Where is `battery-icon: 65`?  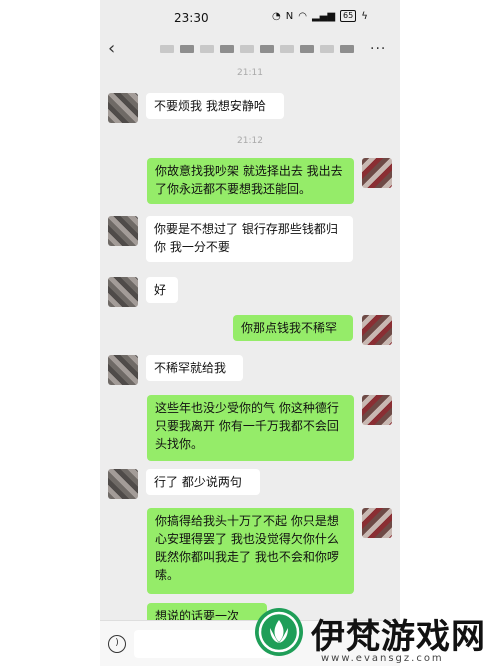
battery-icon: 65 is located at coordinates (348, 16).